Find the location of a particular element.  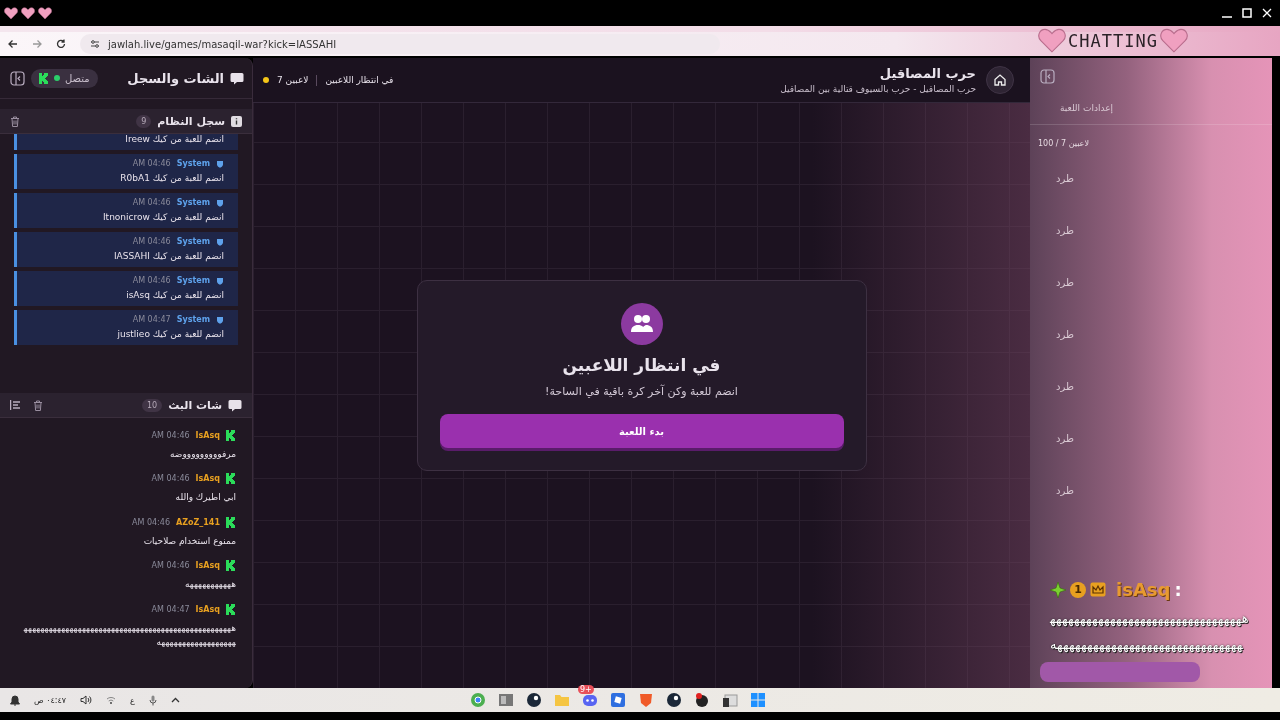

close-icon is located at coordinates (1267, 13).